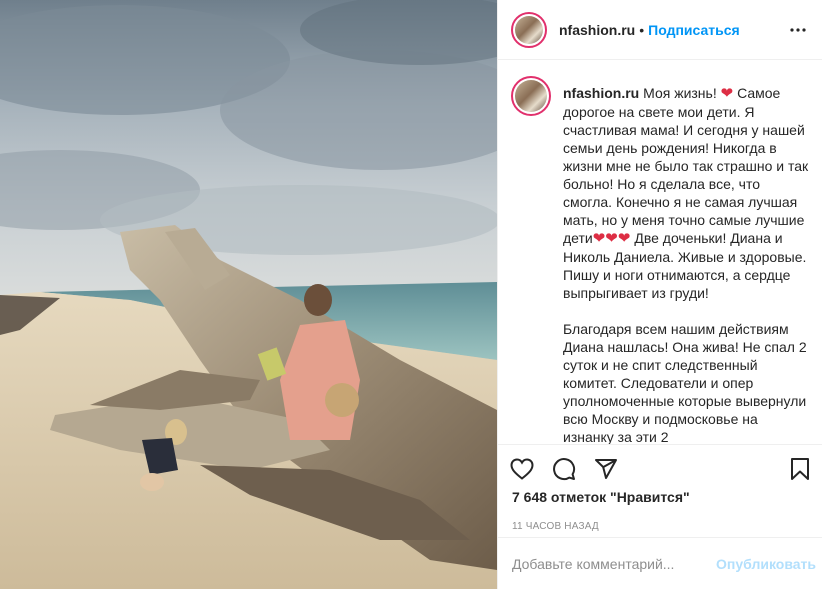  I want to click on post-actions-section: 7 648 отметок "Нравится" 11 часов назад, so click(660, 488).